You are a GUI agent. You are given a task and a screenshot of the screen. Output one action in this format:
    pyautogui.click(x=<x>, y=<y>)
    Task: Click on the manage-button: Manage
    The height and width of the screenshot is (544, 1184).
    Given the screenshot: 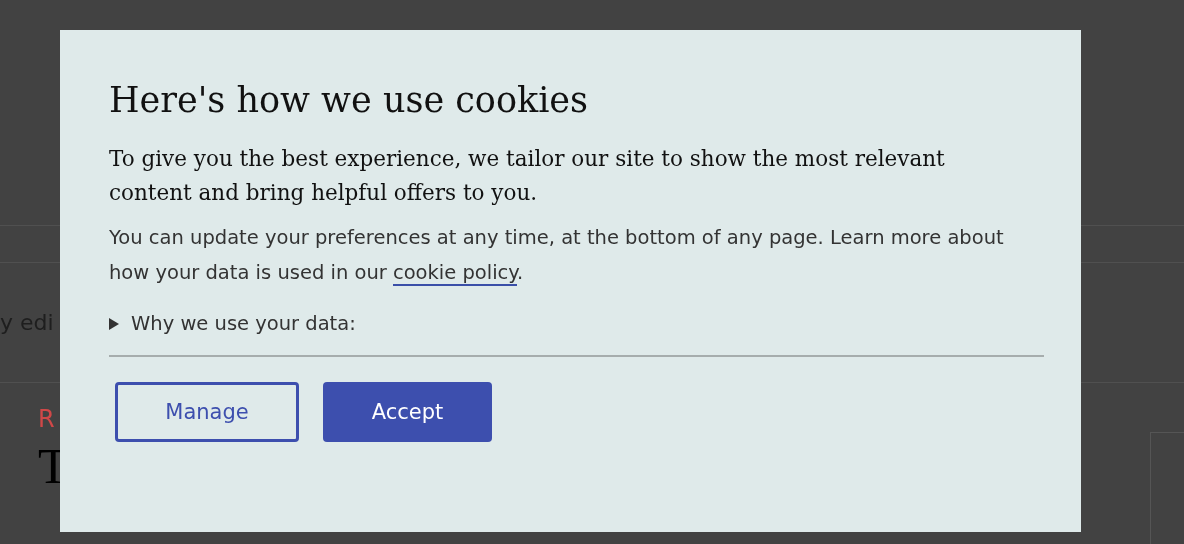 What is the action you would take?
    pyautogui.click(x=207, y=412)
    